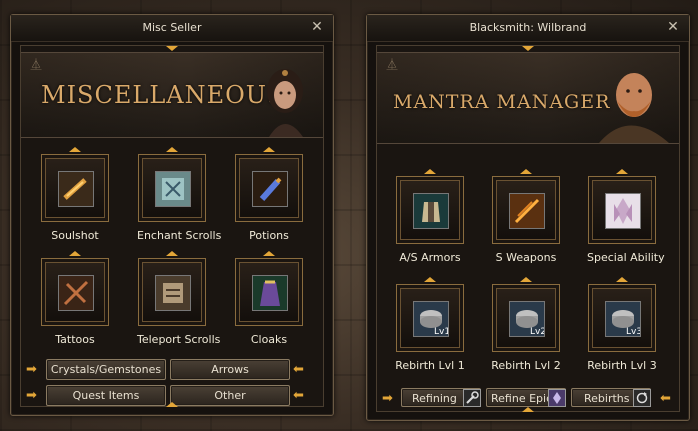  I want to click on slot-special-ability: Special Ability, so click(626, 216).